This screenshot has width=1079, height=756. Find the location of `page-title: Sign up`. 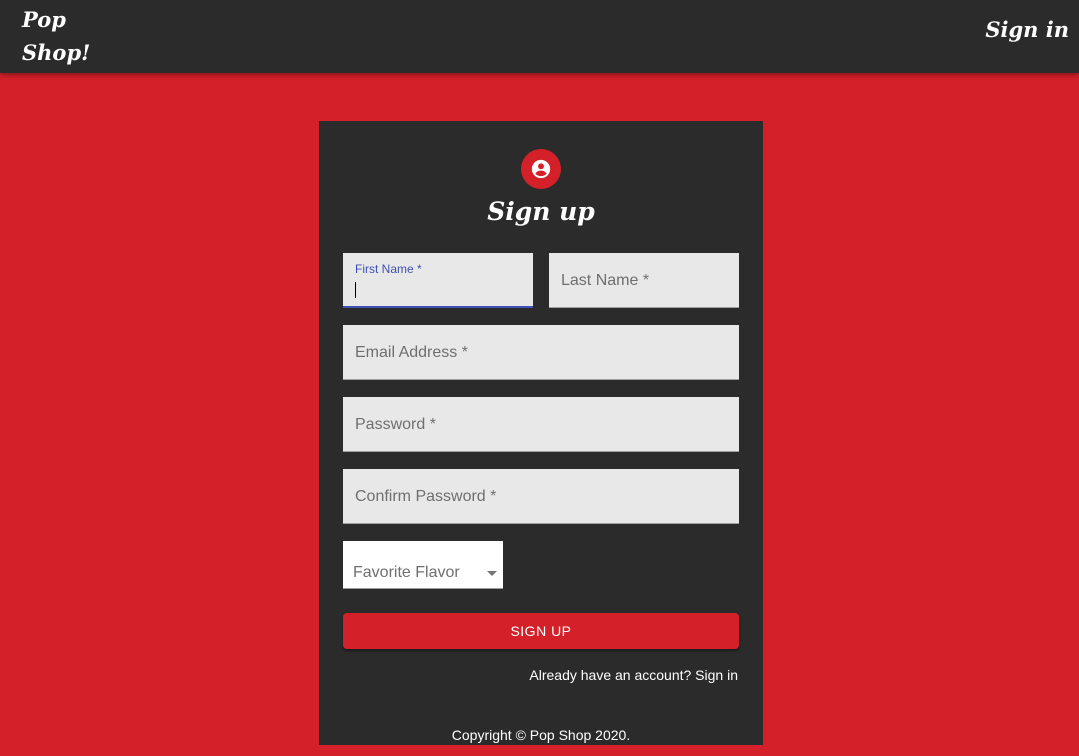

page-title: Sign up is located at coordinates (541, 211).